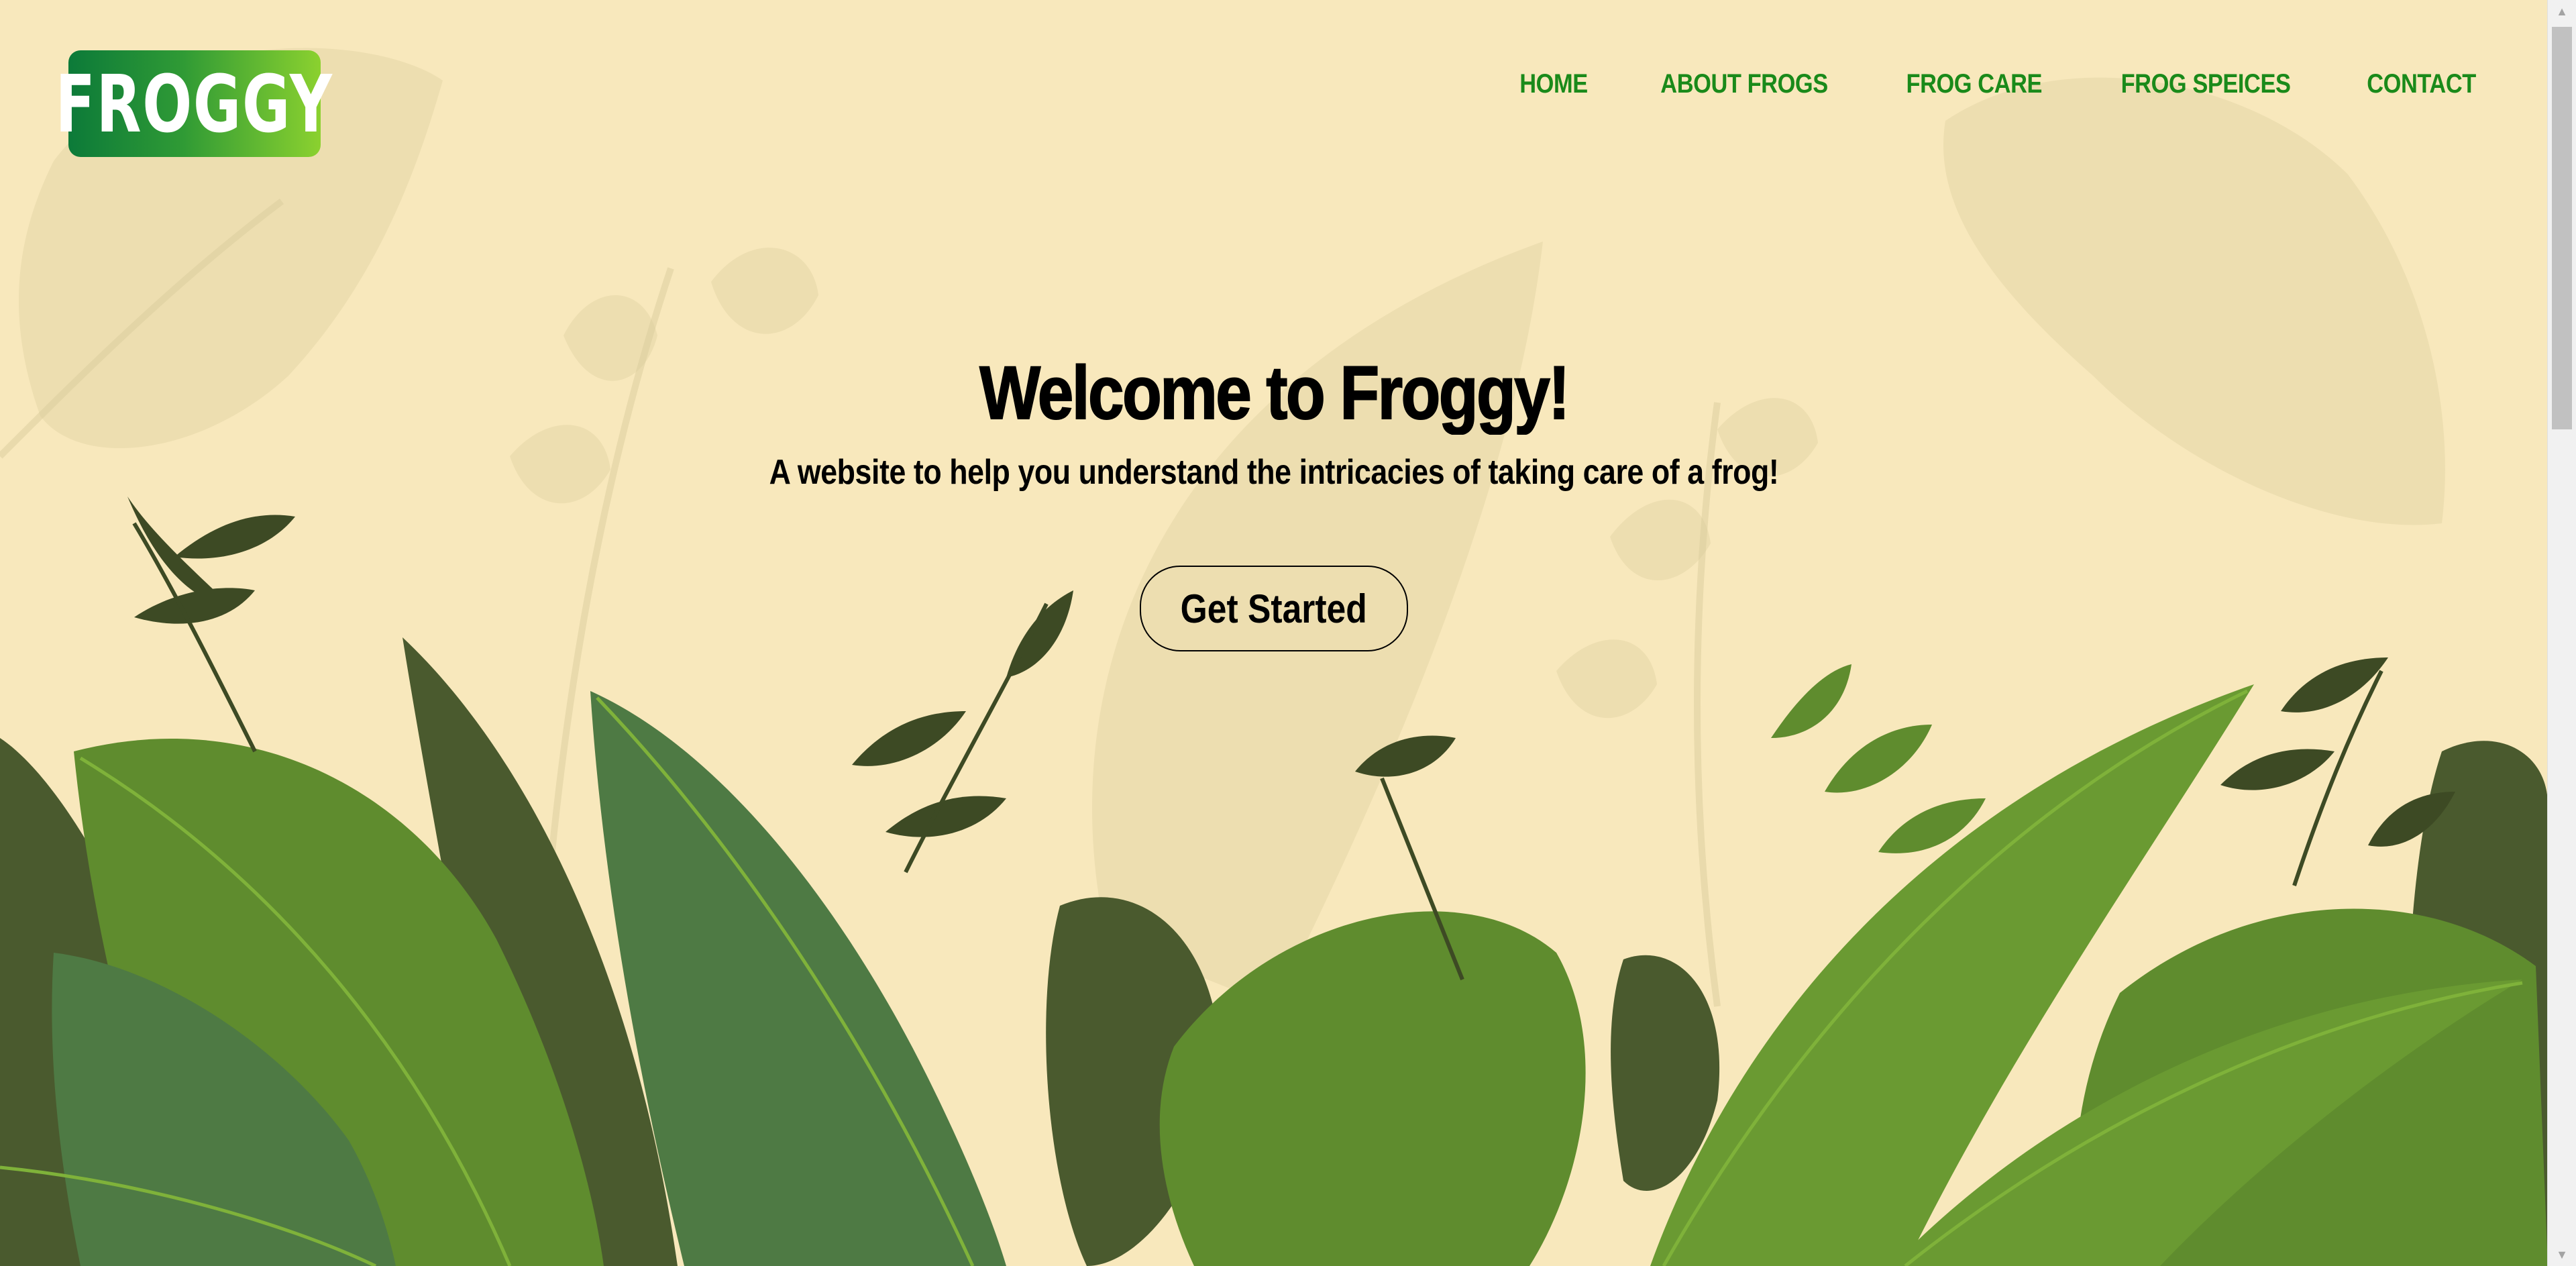 This screenshot has height=1266, width=2576. What do you see at coordinates (1554, 84) in the screenshot?
I see `nav-item-home: HOME` at bounding box center [1554, 84].